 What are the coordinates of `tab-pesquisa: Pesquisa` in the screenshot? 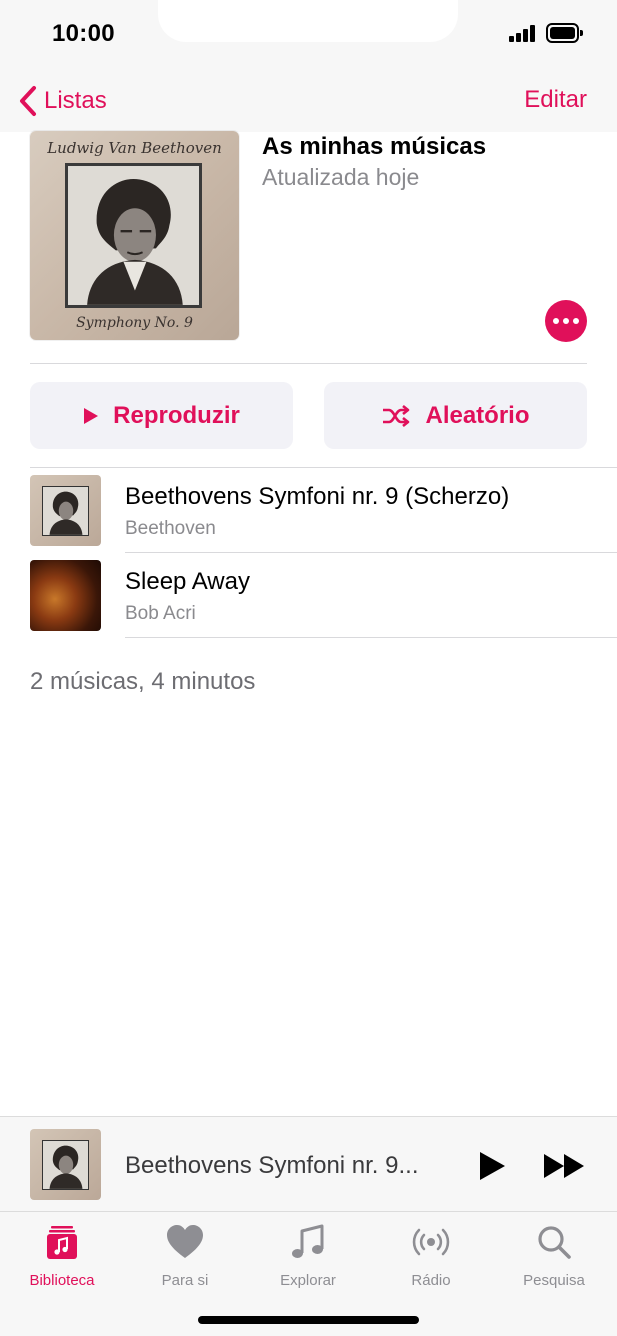 It's located at (554, 1257).